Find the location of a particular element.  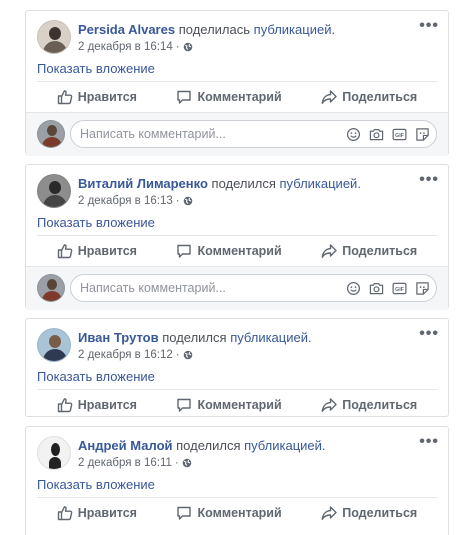

shared-text: поделилась is located at coordinates (214, 29).